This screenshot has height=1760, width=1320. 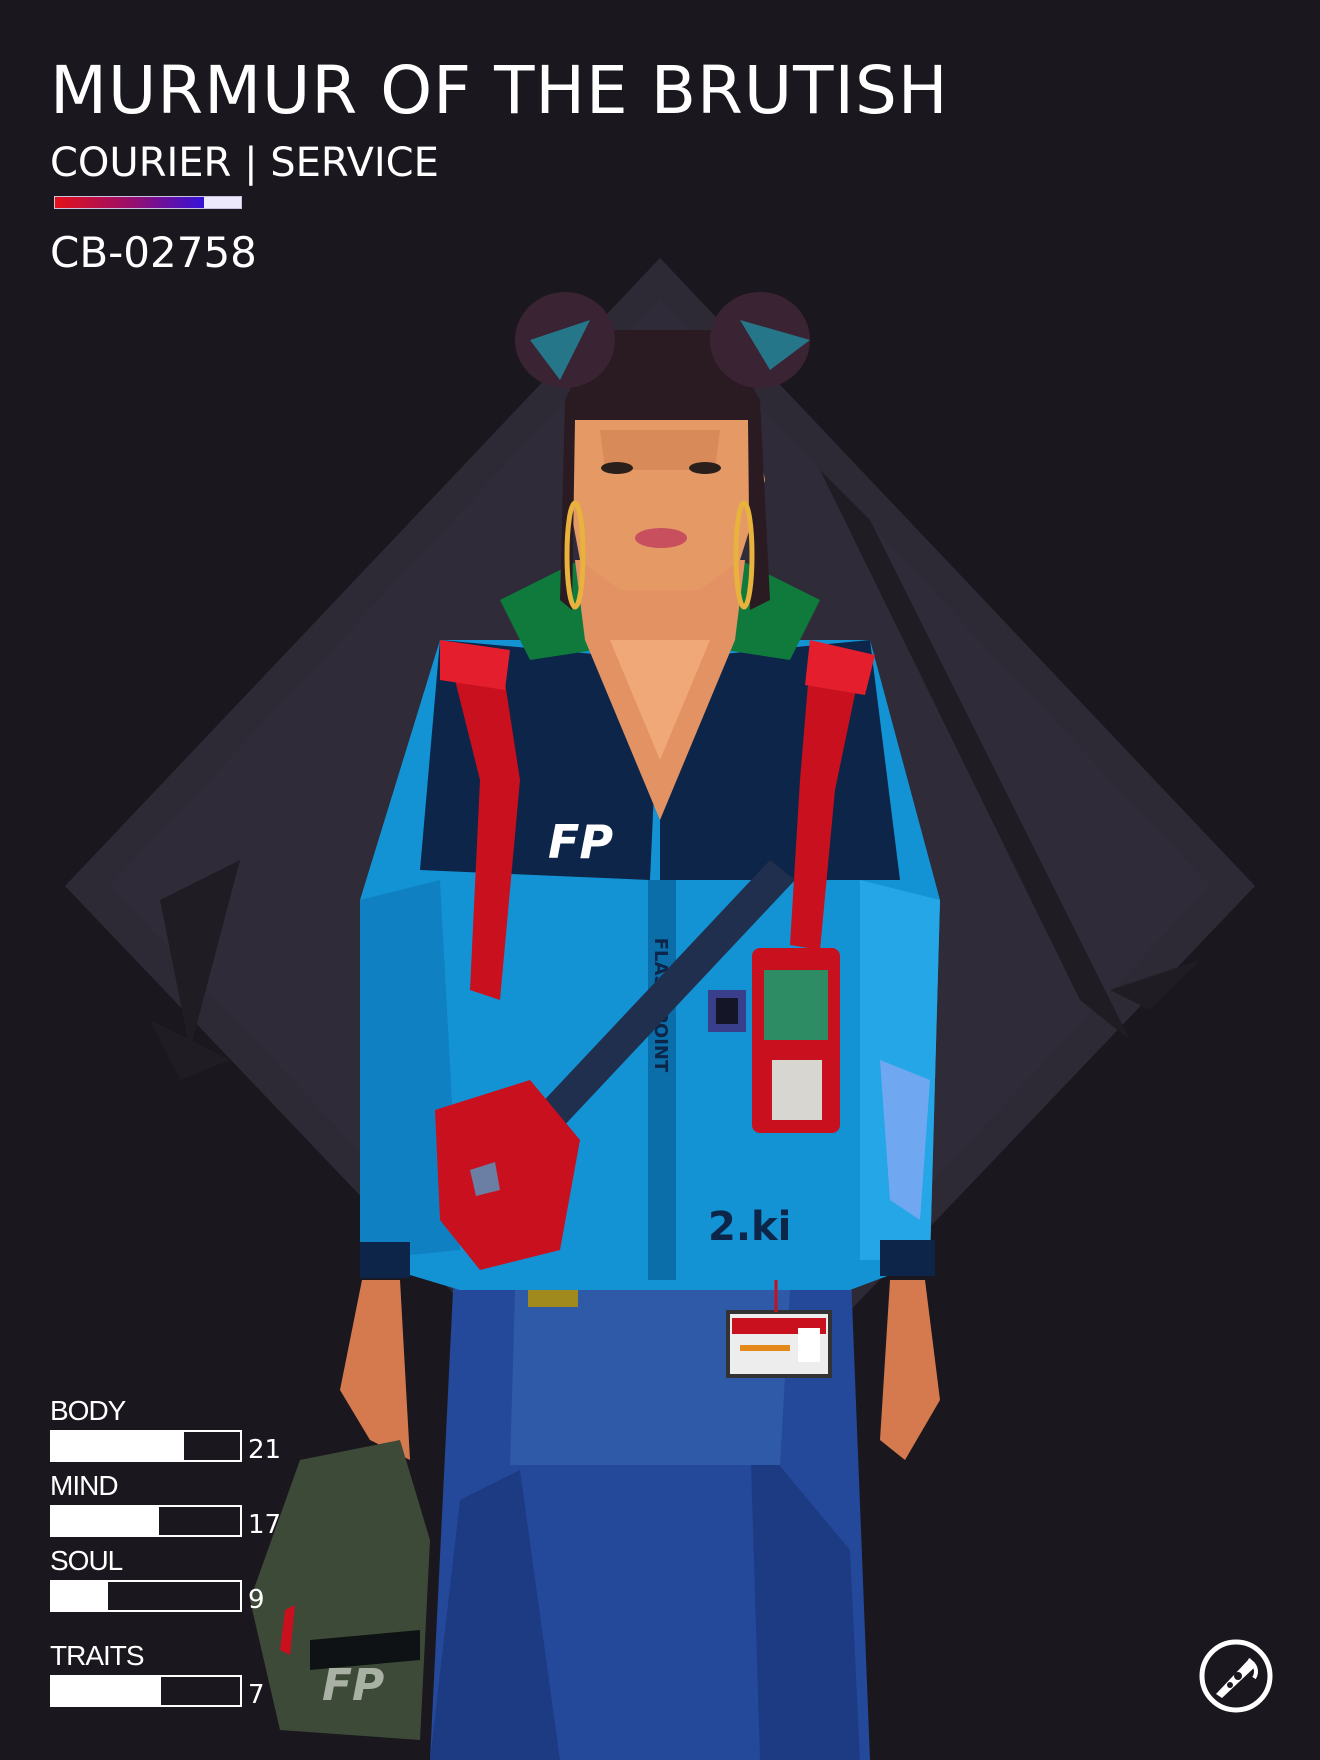 What do you see at coordinates (1236, 1676) in the screenshot?
I see `pizza-slice-icon` at bounding box center [1236, 1676].